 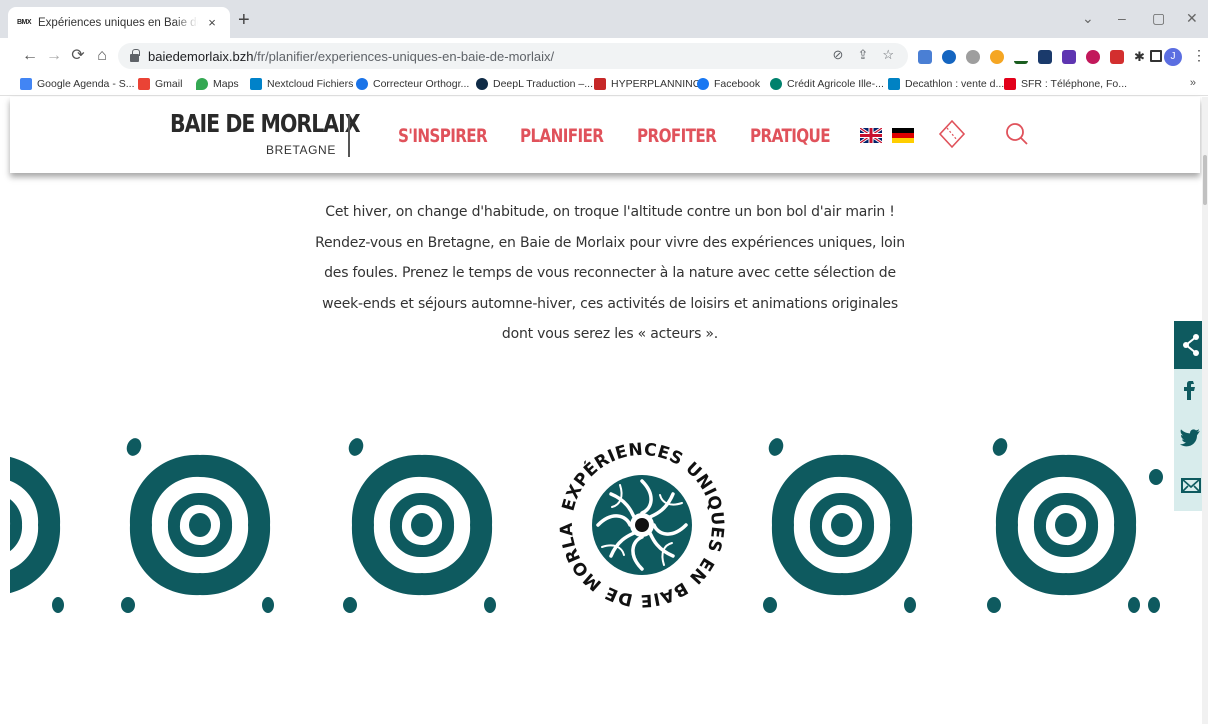 What do you see at coordinates (1158, 18) in the screenshot?
I see `maximize-button: ▢` at bounding box center [1158, 18].